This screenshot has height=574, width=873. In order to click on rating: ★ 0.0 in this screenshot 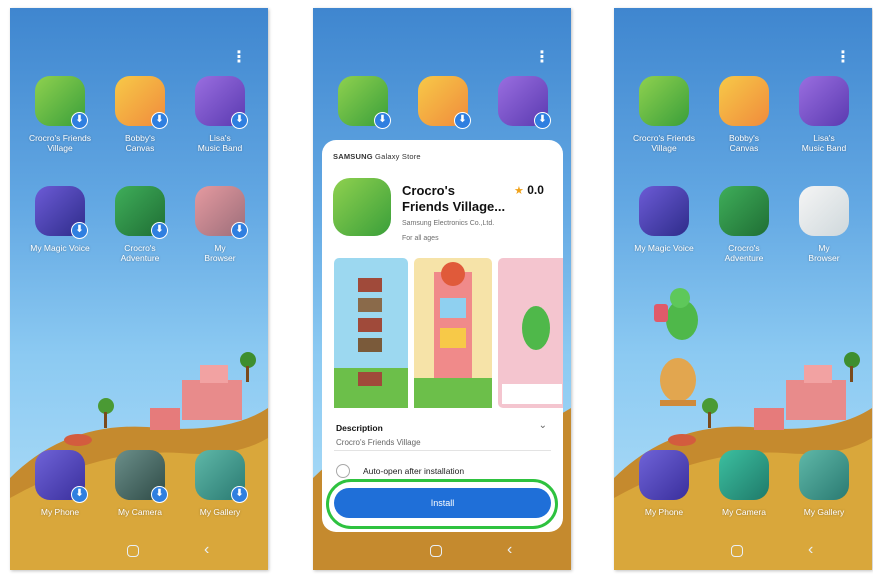, I will do `click(529, 190)`.